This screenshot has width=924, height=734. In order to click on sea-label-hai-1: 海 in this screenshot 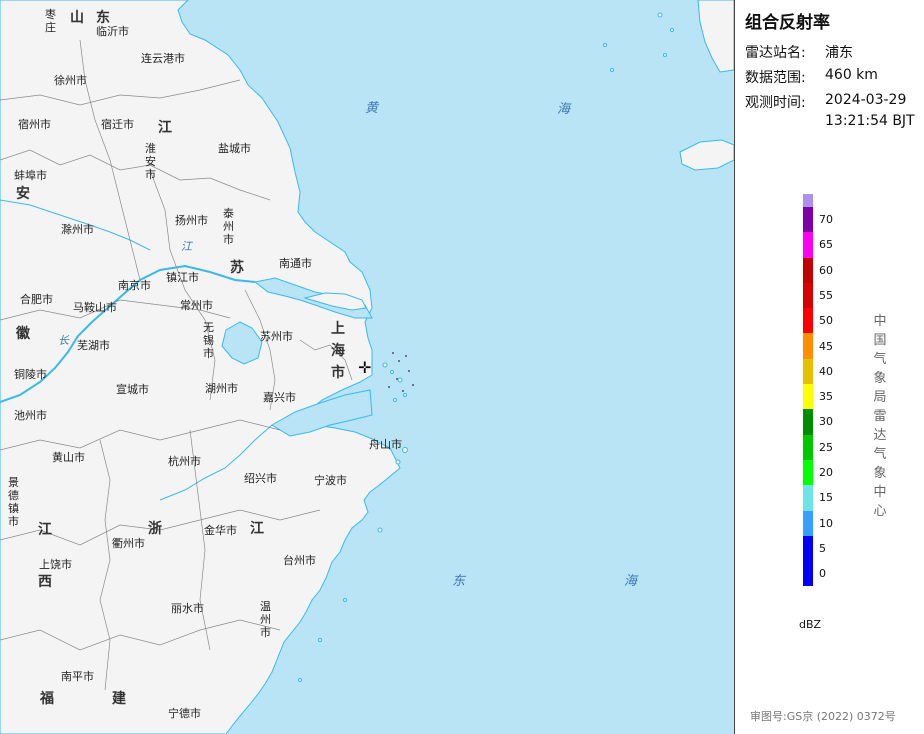, I will do `click(564, 109)`.